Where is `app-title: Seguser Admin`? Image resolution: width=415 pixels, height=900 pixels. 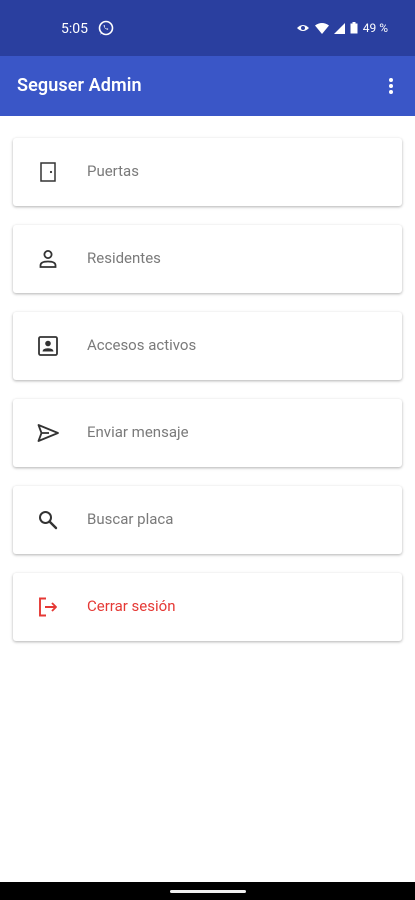 app-title: Seguser Admin is located at coordinates (79, 85).